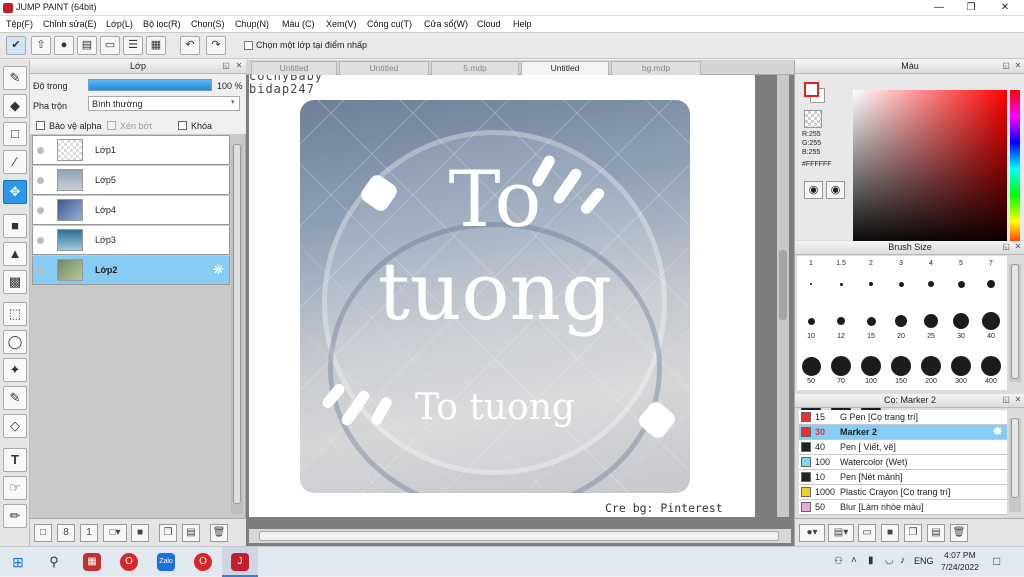  Describe the element at coordinates (129, 562) in the screenshot. I see `opera-icon: O` at that location.